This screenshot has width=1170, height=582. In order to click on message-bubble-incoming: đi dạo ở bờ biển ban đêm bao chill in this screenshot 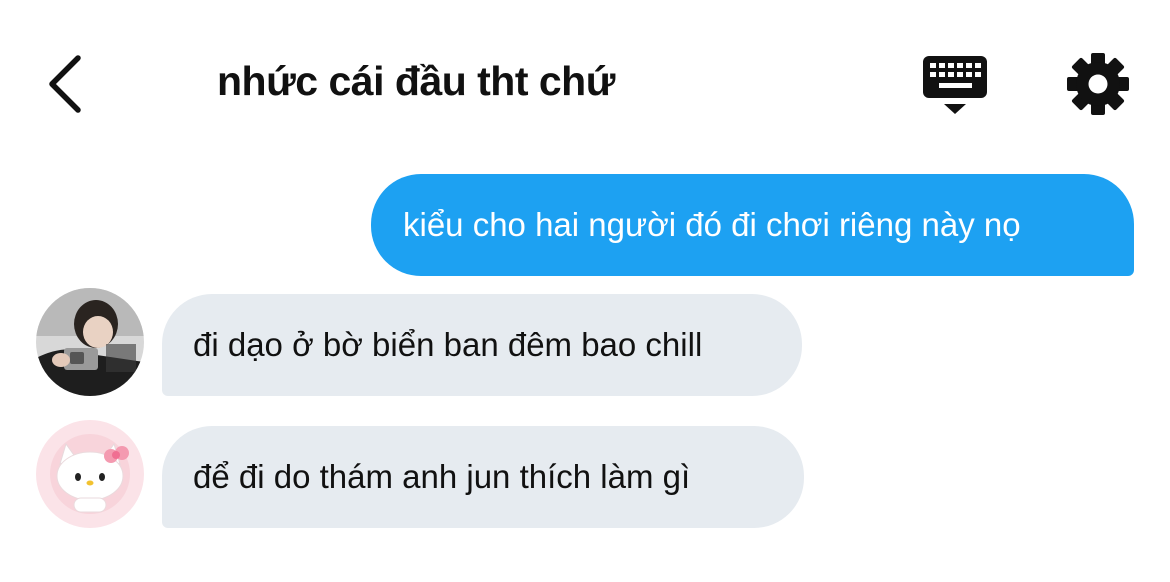, I will do `click(482, 345)`.